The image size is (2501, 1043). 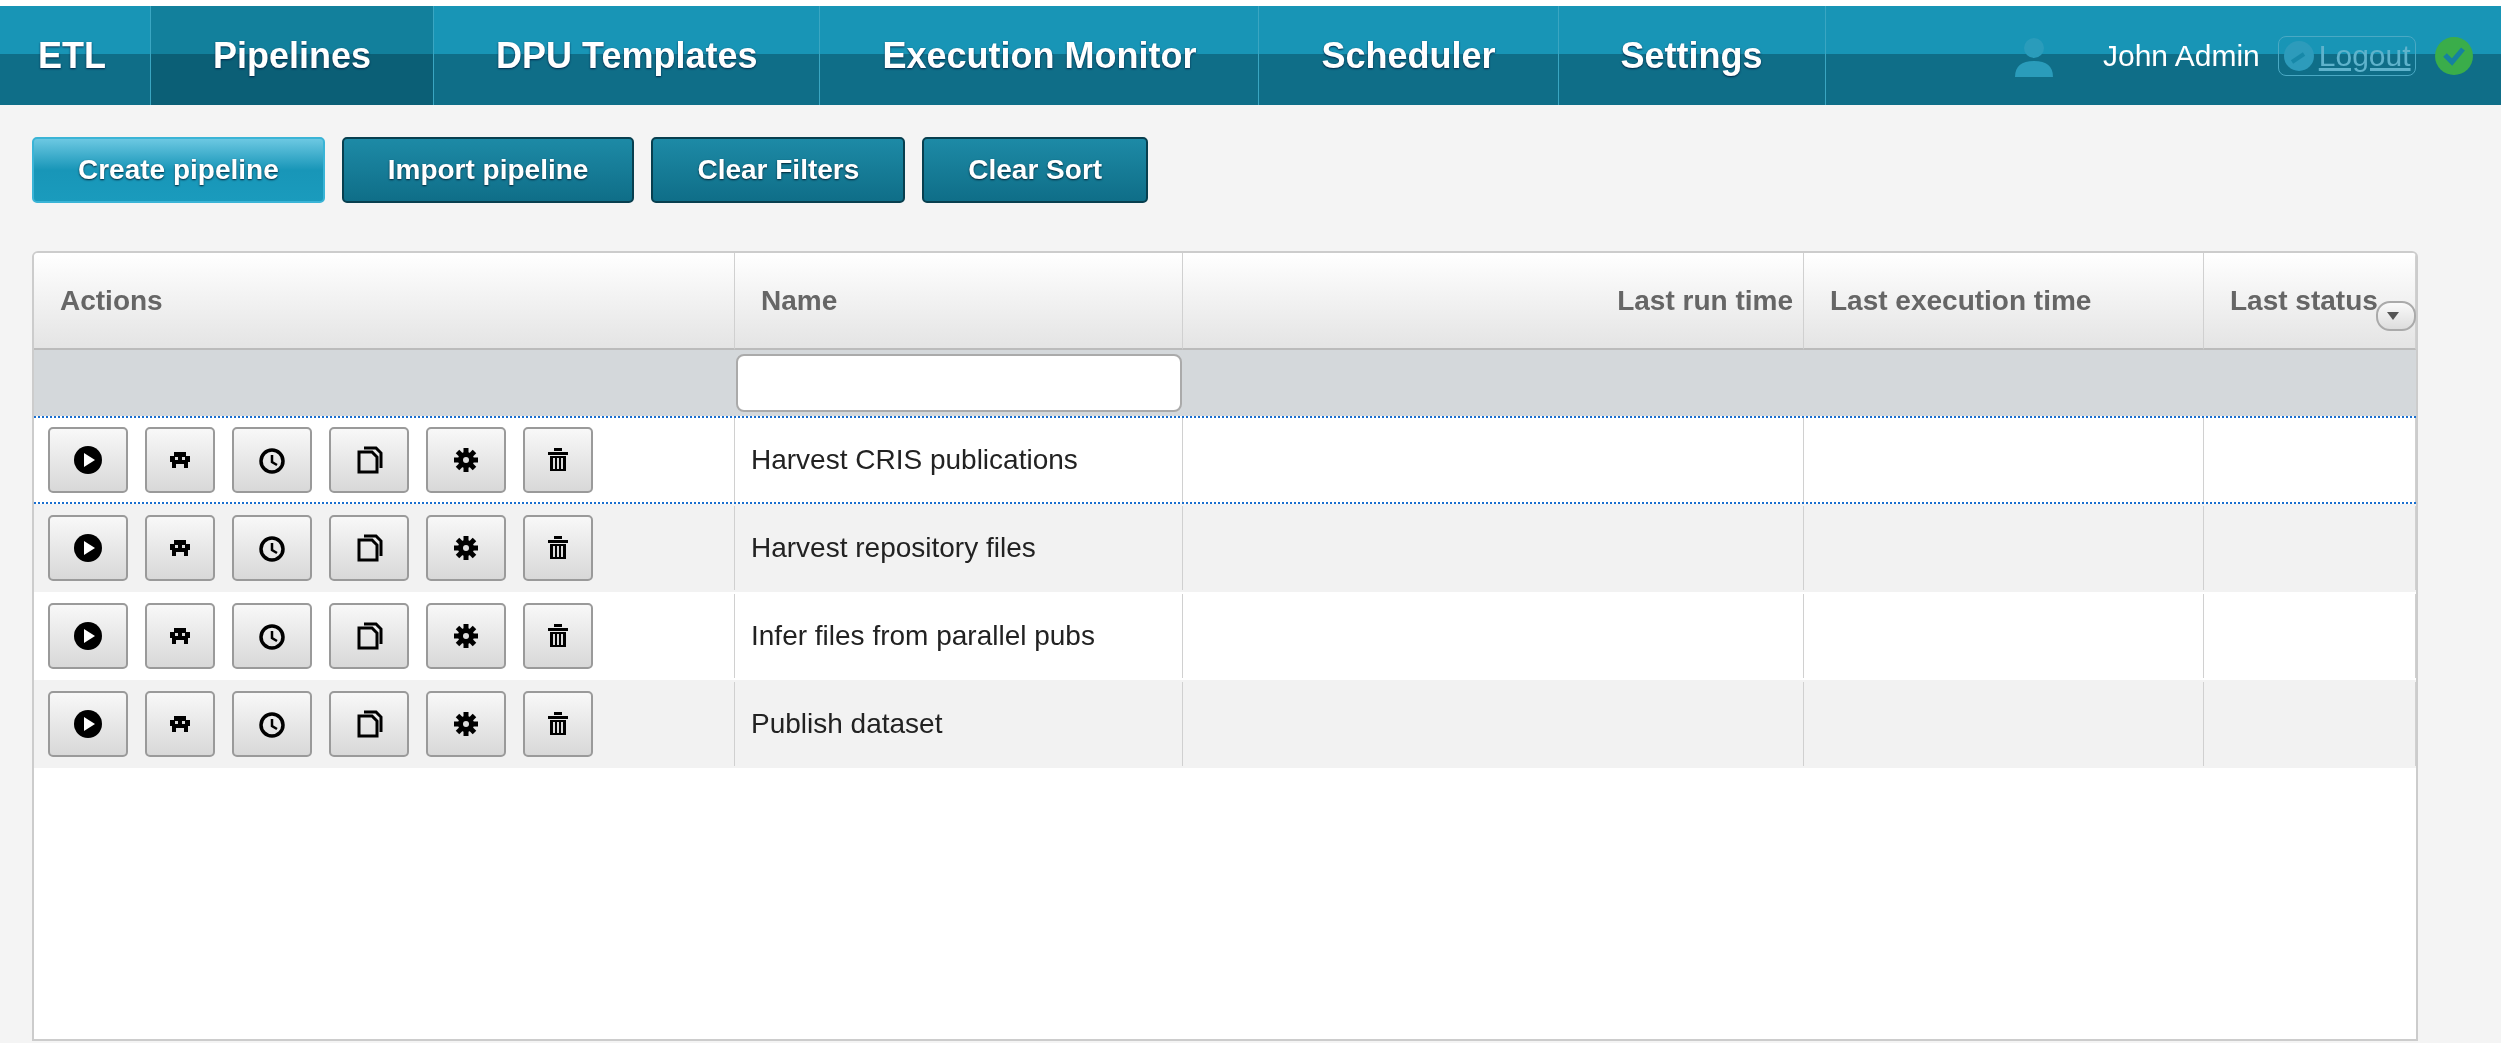 I want to click on toolbar-button: Create pipeline, so click(x=178, y=170).